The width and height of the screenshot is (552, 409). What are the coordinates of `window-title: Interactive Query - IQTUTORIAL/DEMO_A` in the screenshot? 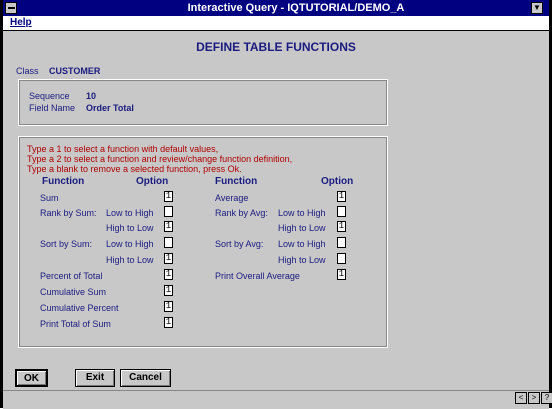 It's located at (296, 8).